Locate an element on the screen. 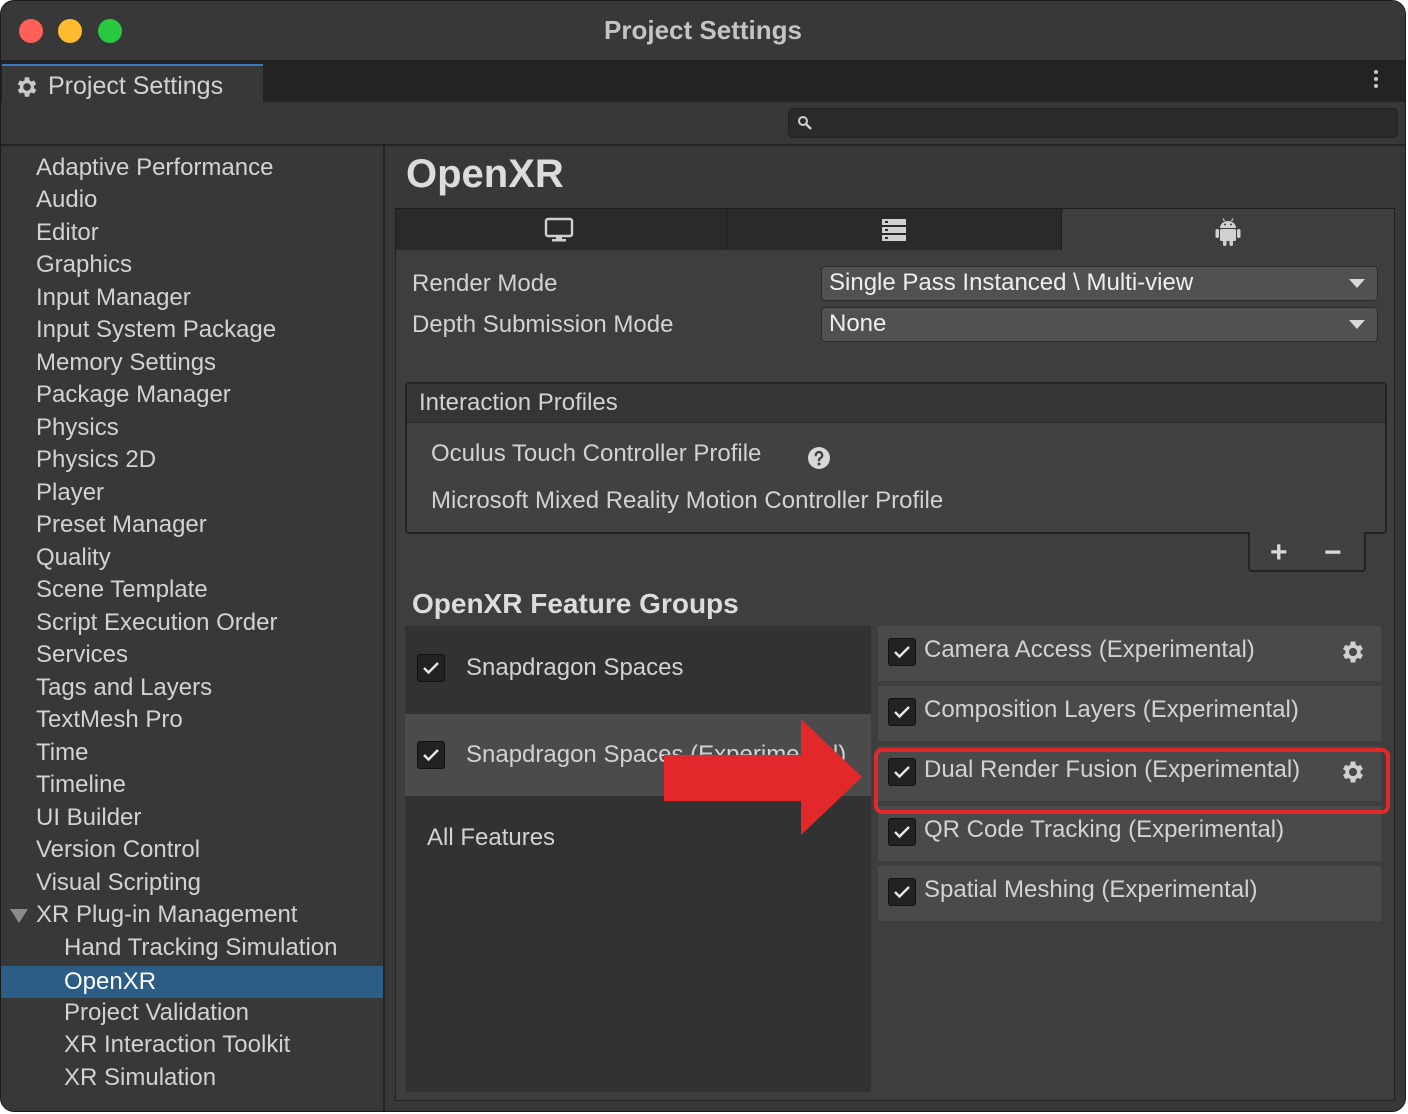 This screenshot has width=1408, height=1114. depth-submission-mode-value: None is located at coordinates (858, 323).